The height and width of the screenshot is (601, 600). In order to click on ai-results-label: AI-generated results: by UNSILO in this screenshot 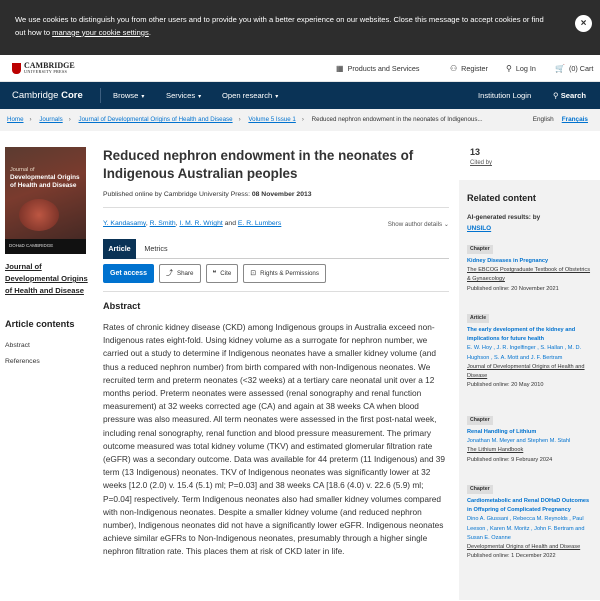, I will do `click(503, 223)`.